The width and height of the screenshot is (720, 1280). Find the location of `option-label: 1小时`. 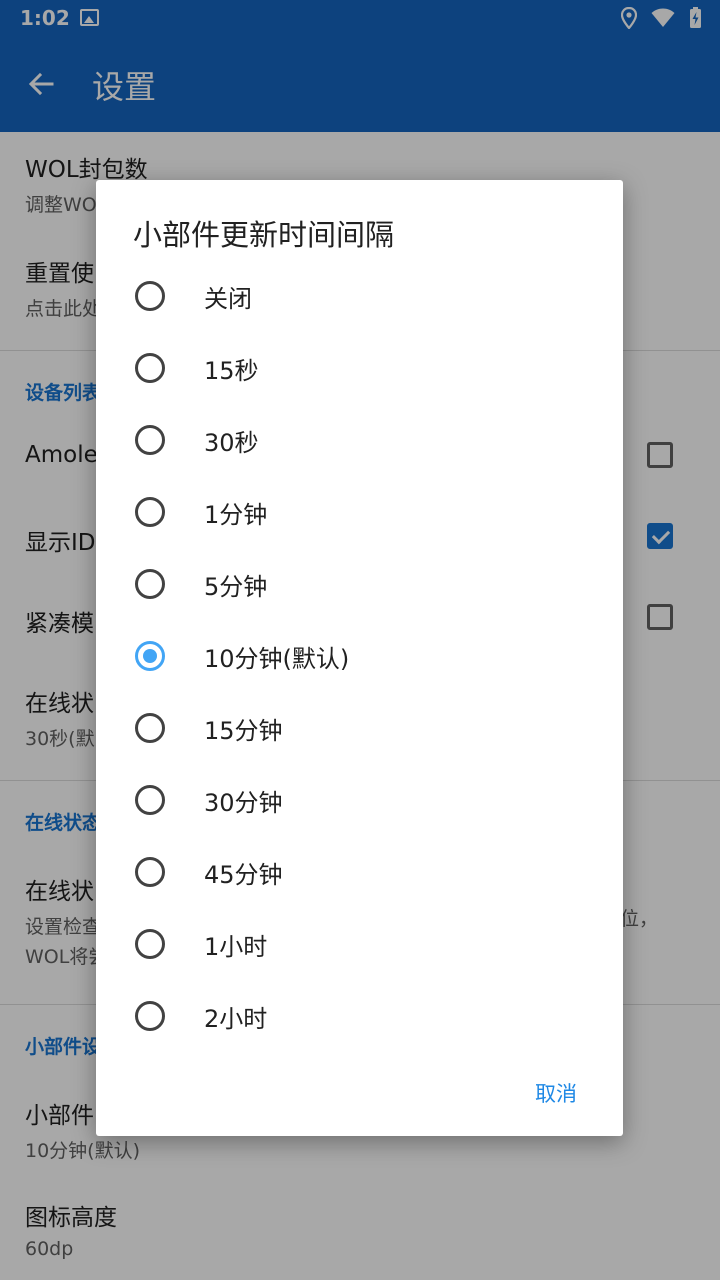

option-label: 1小时 is located at coordinates (236, 946).